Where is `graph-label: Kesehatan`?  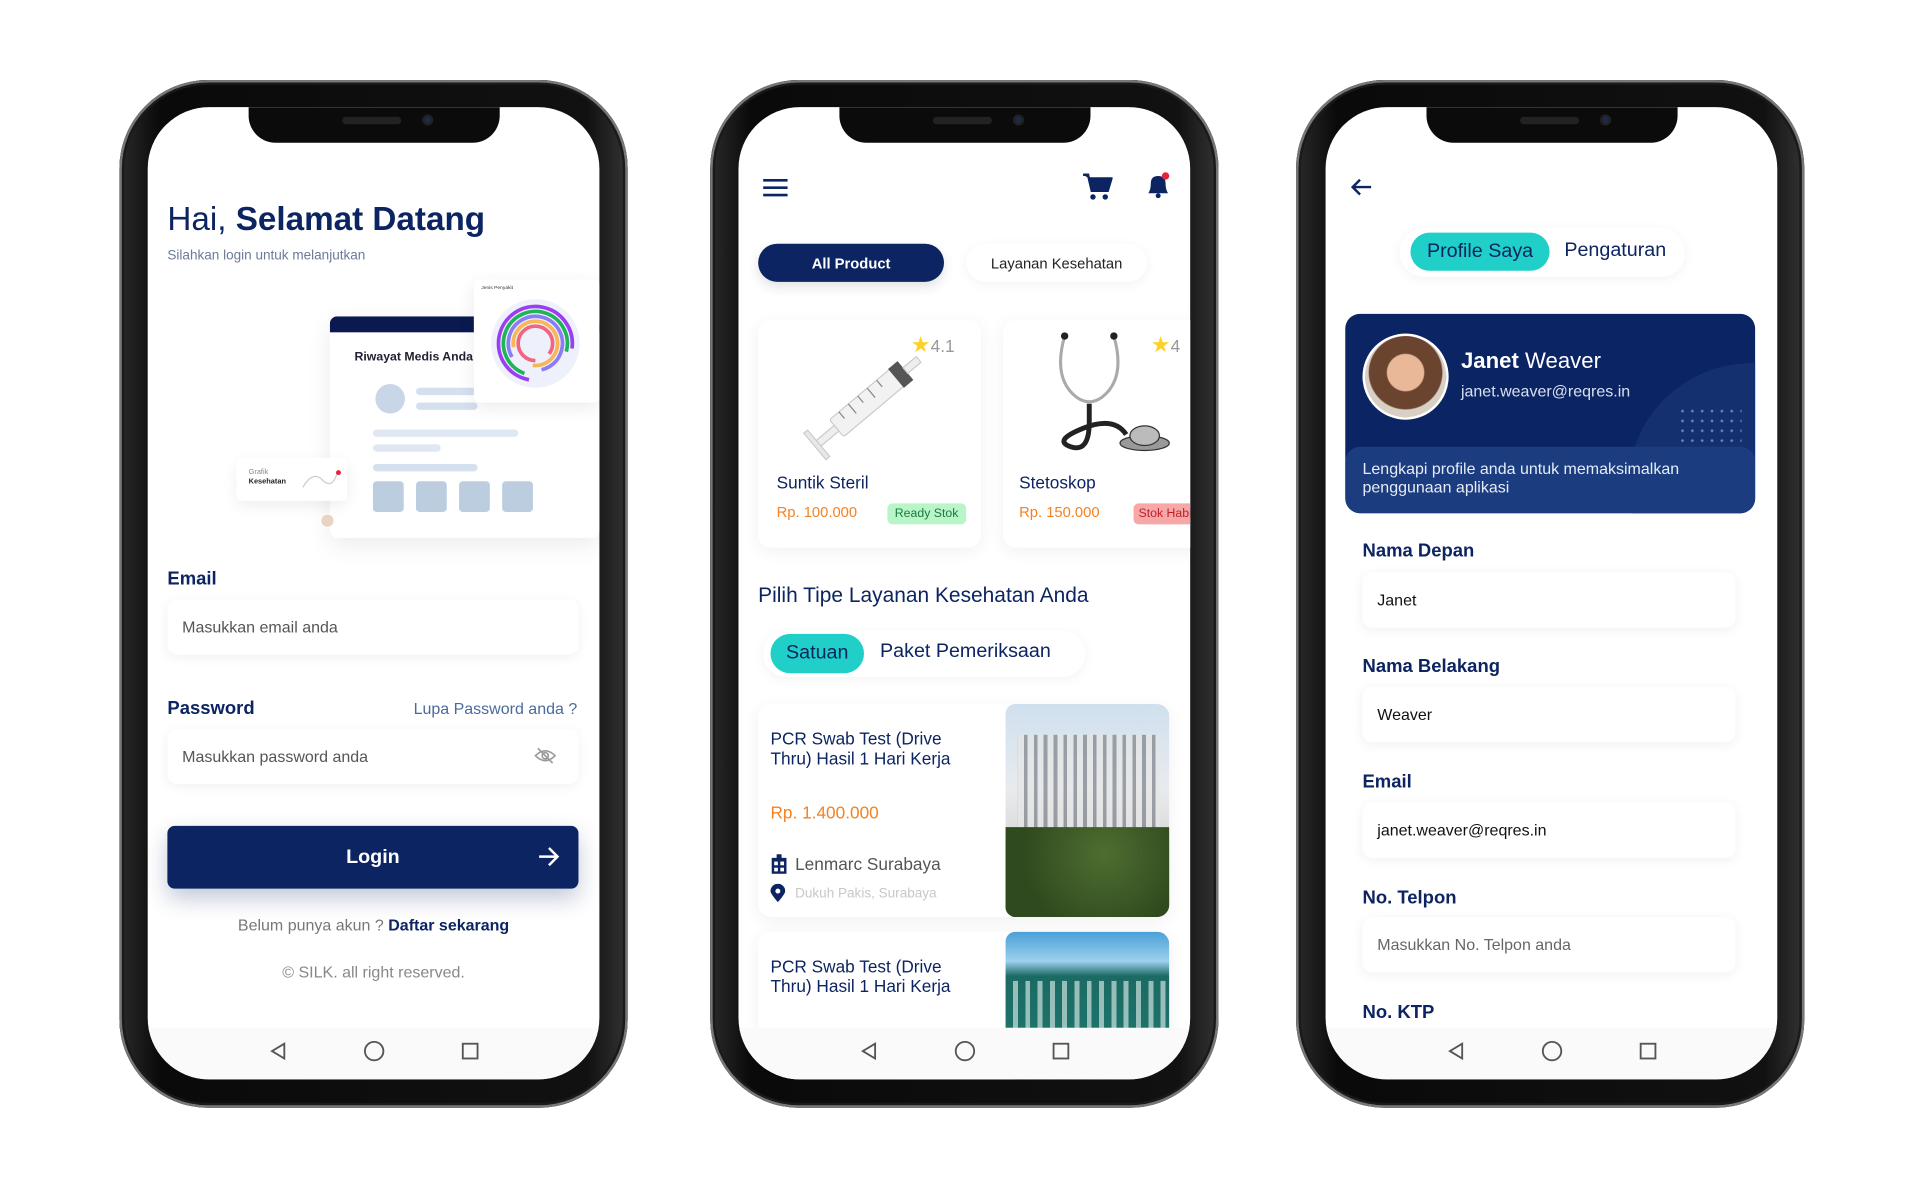
graph-label: Kesehatan is located at coordinates (267, 482).